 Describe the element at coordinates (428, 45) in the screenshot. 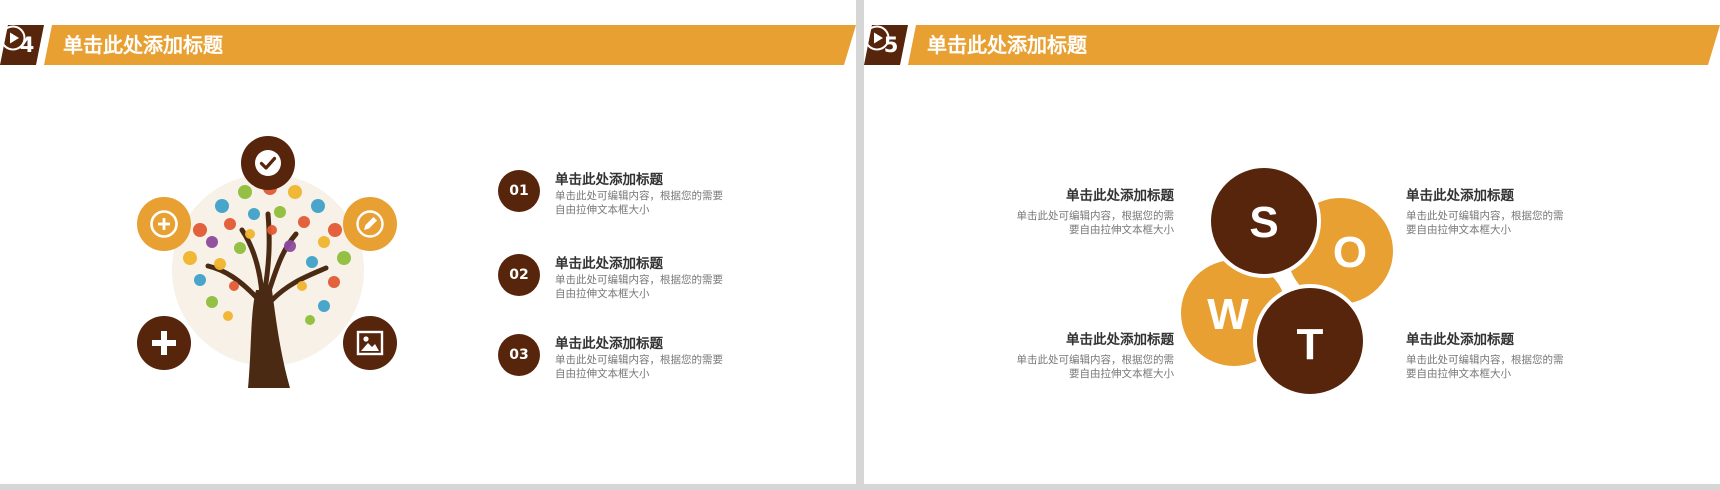

I see `slide-header: 4 单击此处添加标题` at that location.